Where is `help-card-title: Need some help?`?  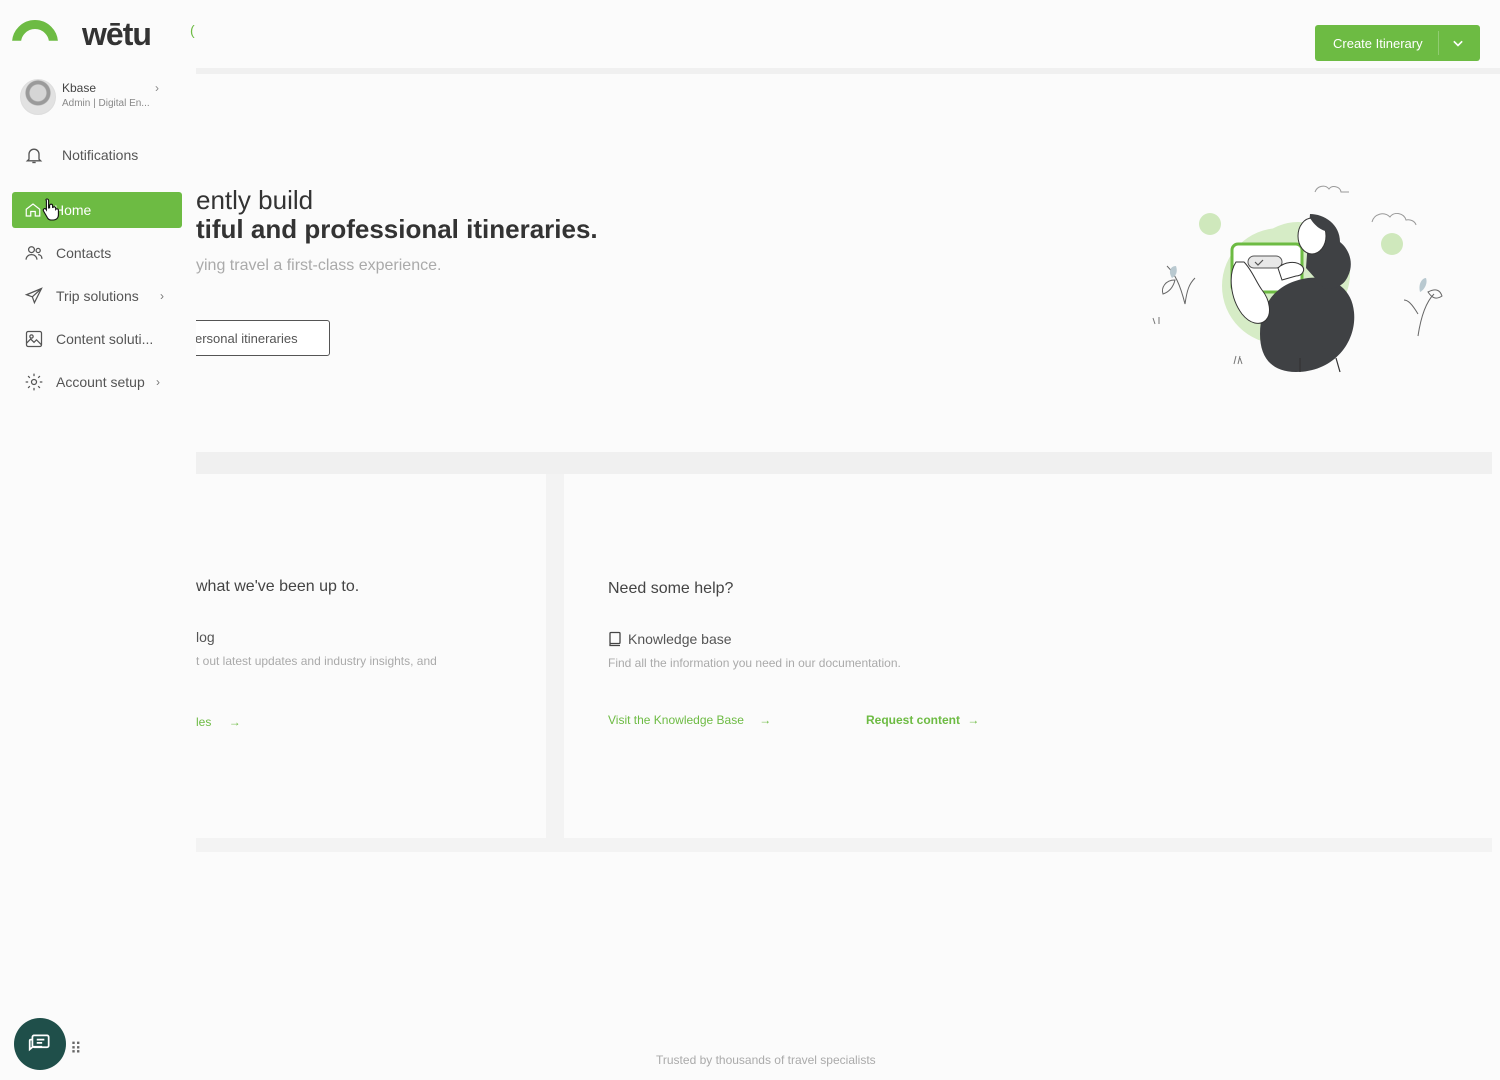 help-card-title: Need some help? is located at coordinates (671, 588).